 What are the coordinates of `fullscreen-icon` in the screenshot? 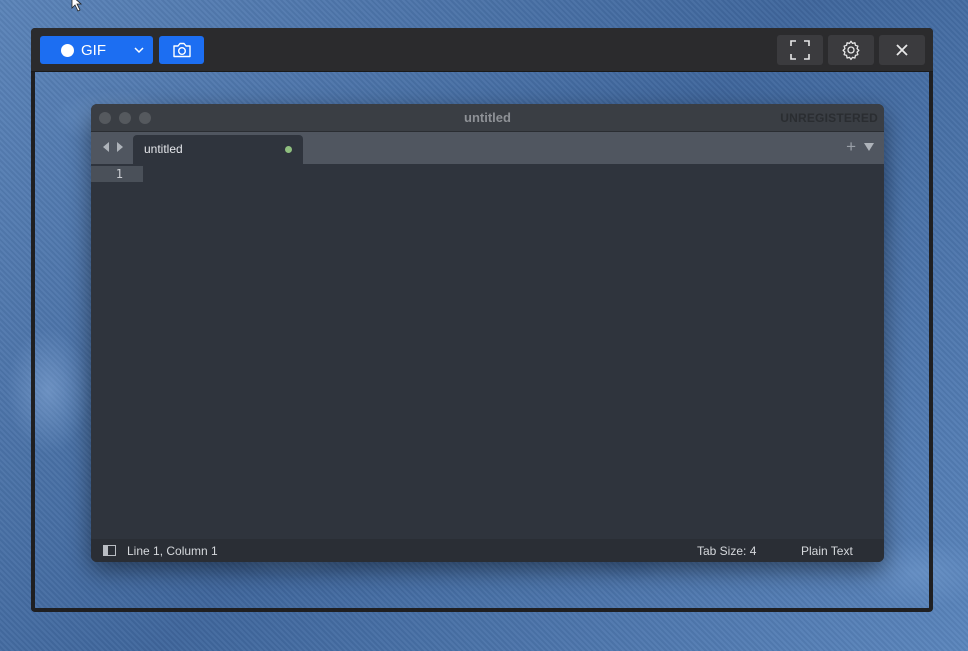 It's located at (800, 50).